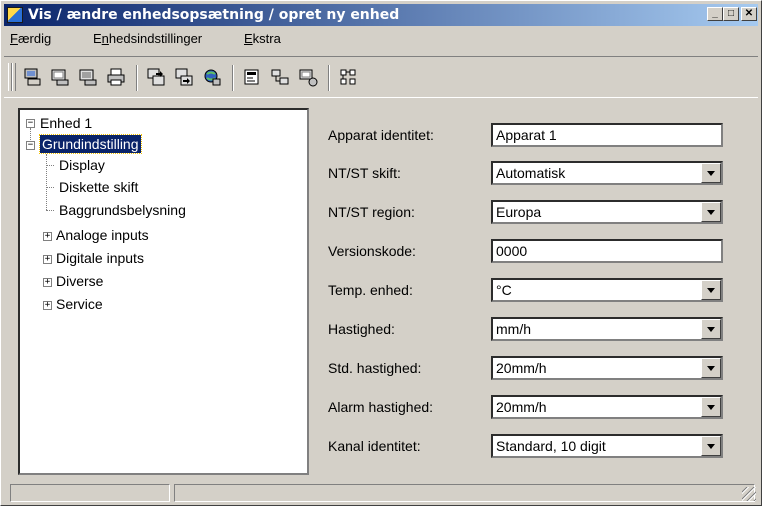 Image resolution: width=762 pixels, height=506 pixels. What do you see at coordinates (374, 446) in the screenshot?
I see `label-kanal-identitet: Kanal identitet:` at bounding box center [374, 446].